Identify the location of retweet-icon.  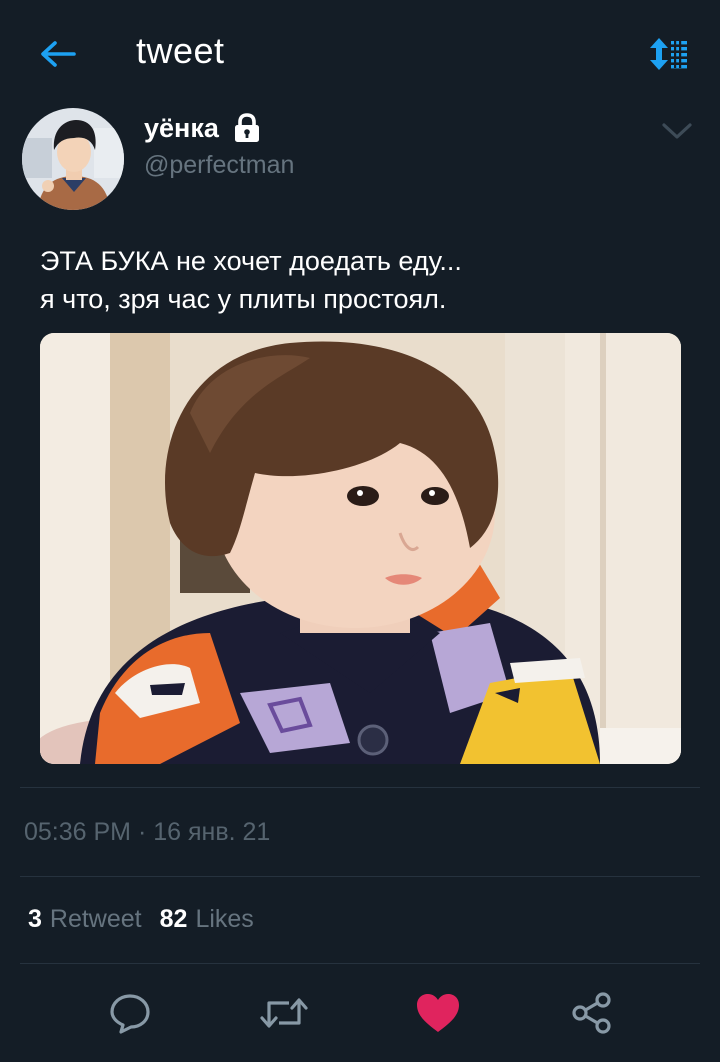
(284, 1013).